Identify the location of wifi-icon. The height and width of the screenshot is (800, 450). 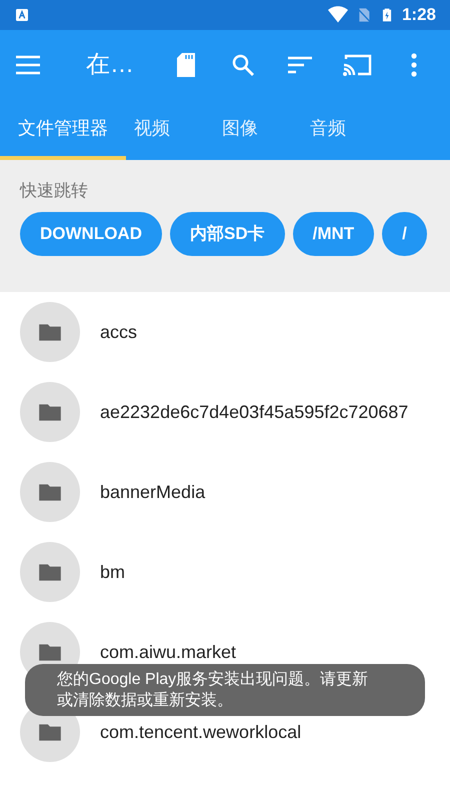
(338, 15).